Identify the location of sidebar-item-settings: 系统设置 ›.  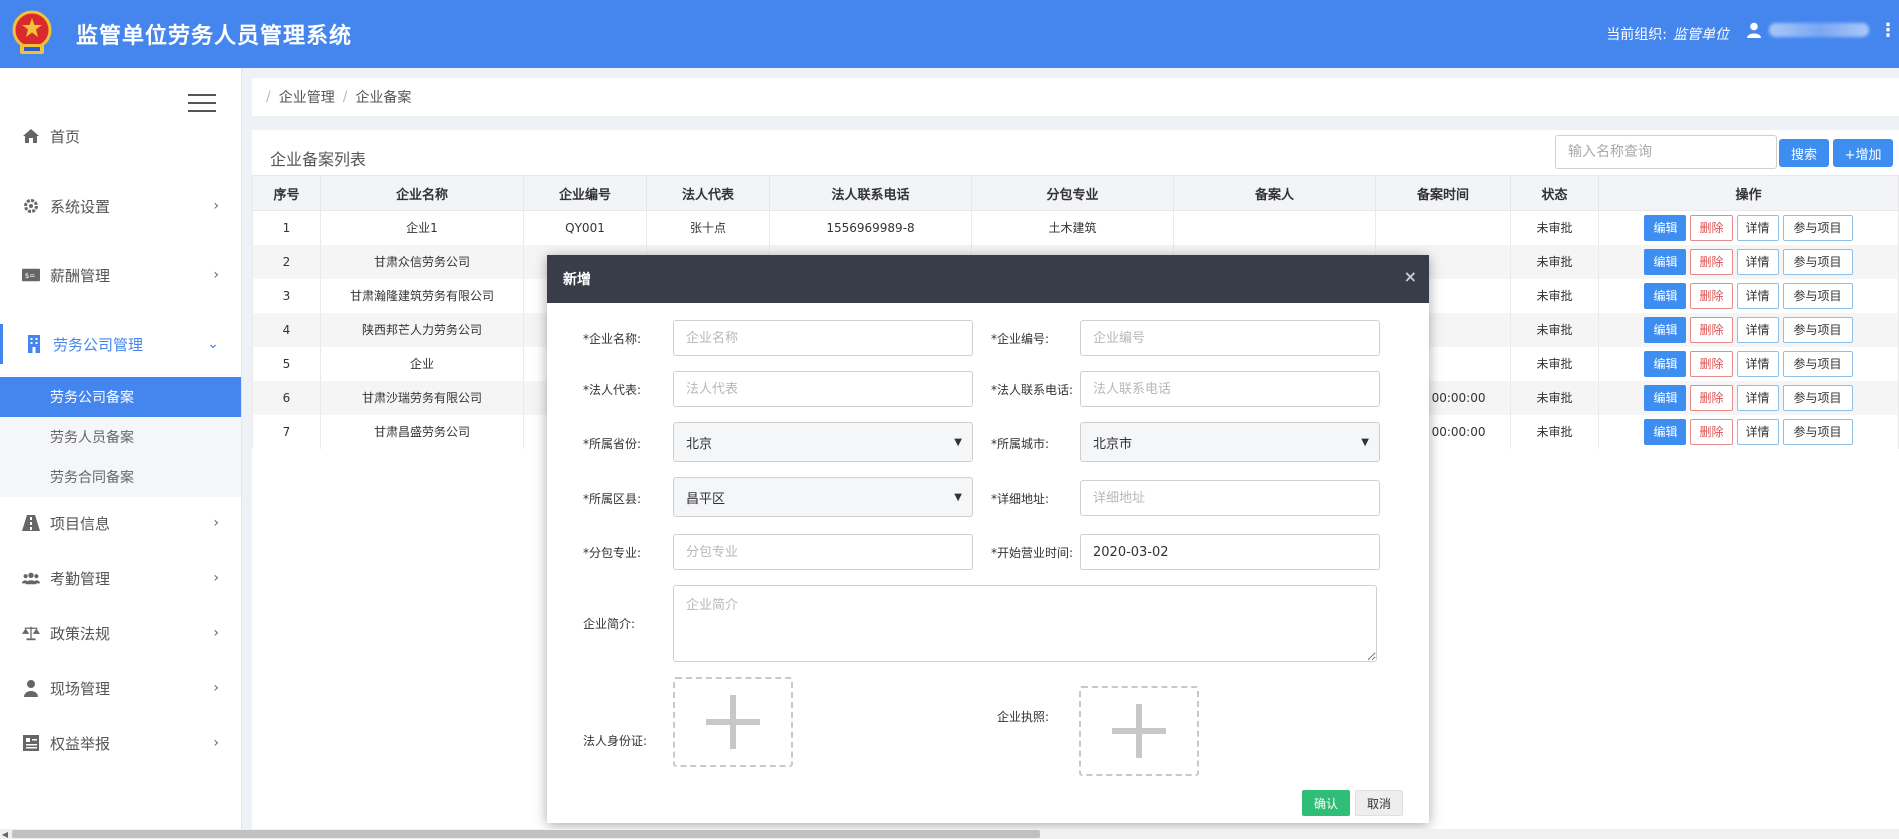
(120, 206).